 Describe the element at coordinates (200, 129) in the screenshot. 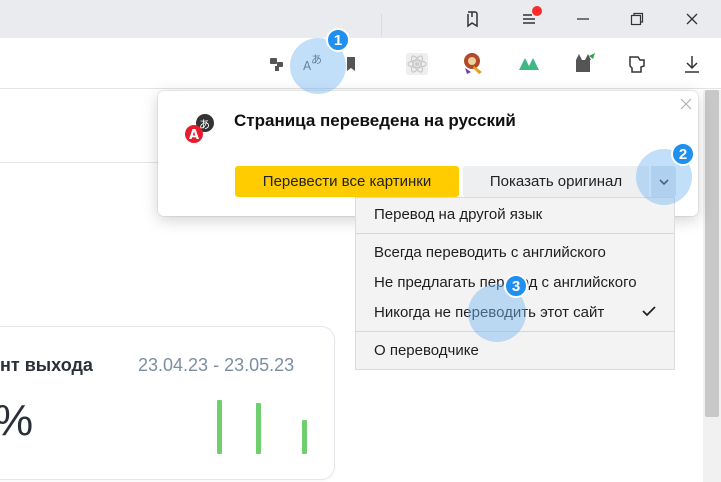

I see `translator-logo-icon: あ A` at that location.